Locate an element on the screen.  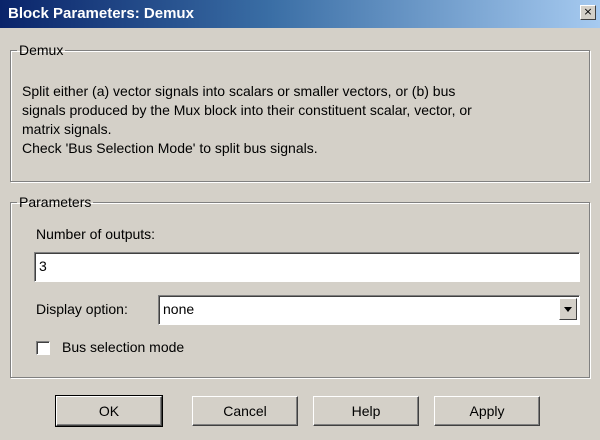
ok-button: OK is located at coordinates (109, 411).